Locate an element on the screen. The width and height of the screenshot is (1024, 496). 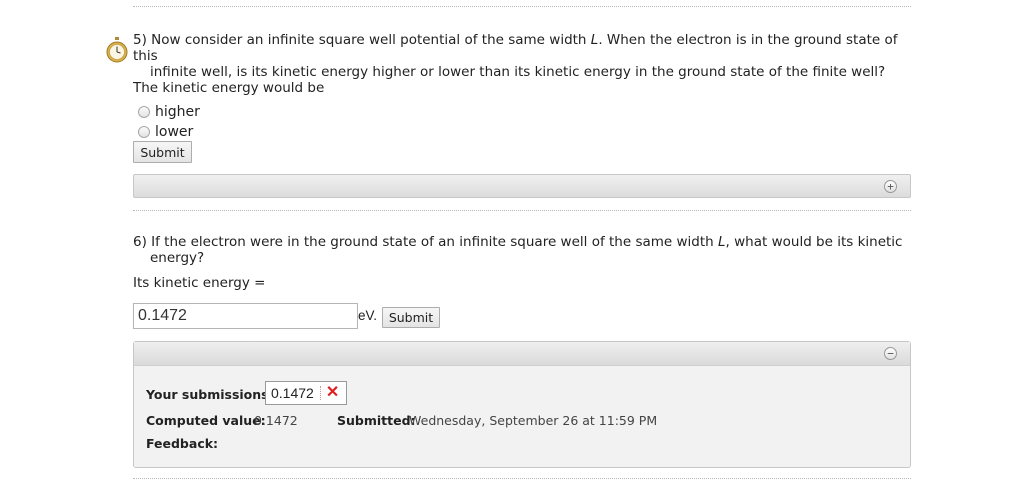
submission-value: 0.1472 is located at coordinates (292, 393).